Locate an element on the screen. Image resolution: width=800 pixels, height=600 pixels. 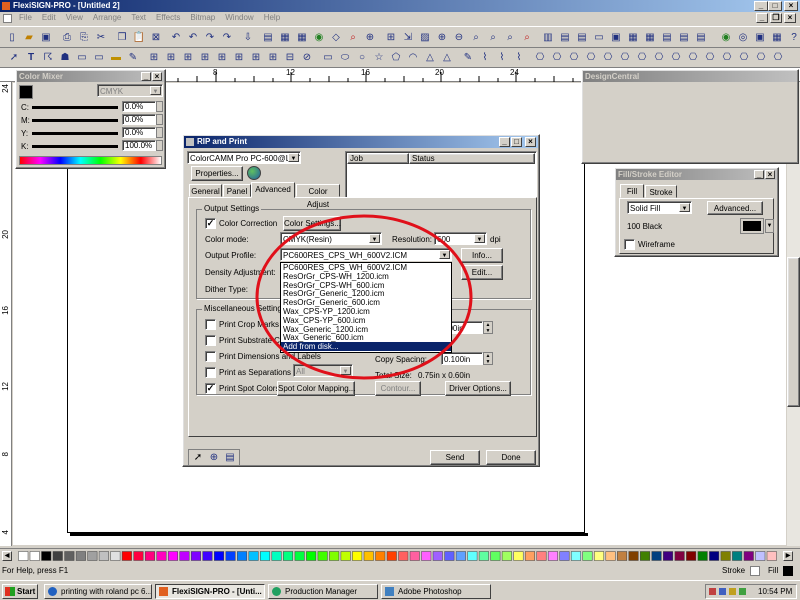
color-mixer-minimize: _ is located at coordinates (146, 76).